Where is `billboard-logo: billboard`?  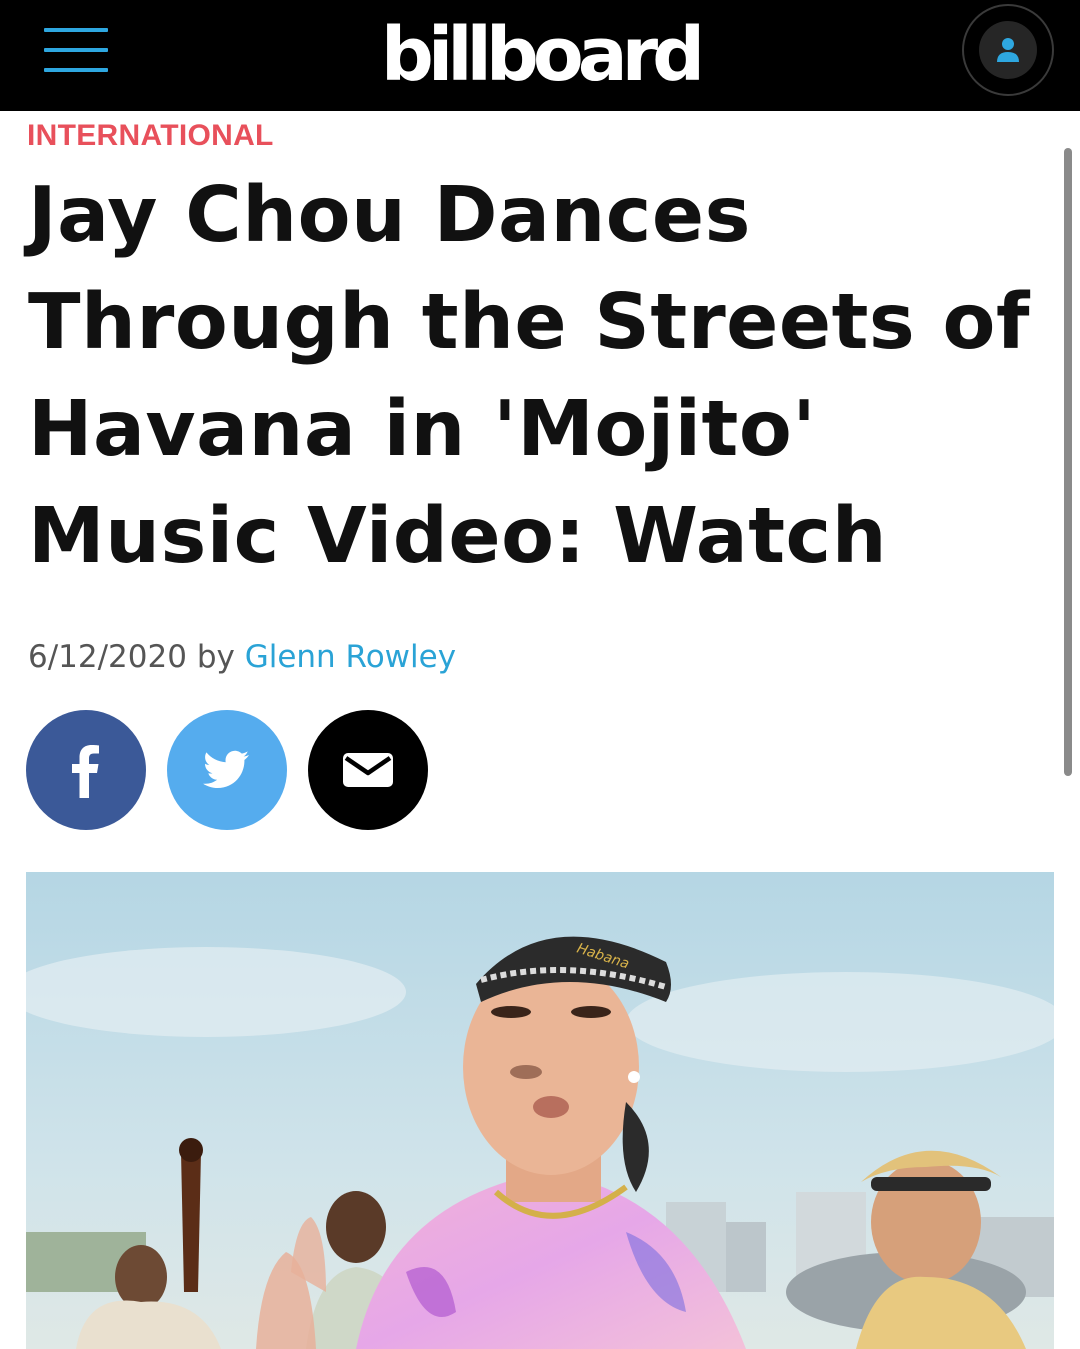 billboard-logo: billboard is located at coordinates (540, 55).